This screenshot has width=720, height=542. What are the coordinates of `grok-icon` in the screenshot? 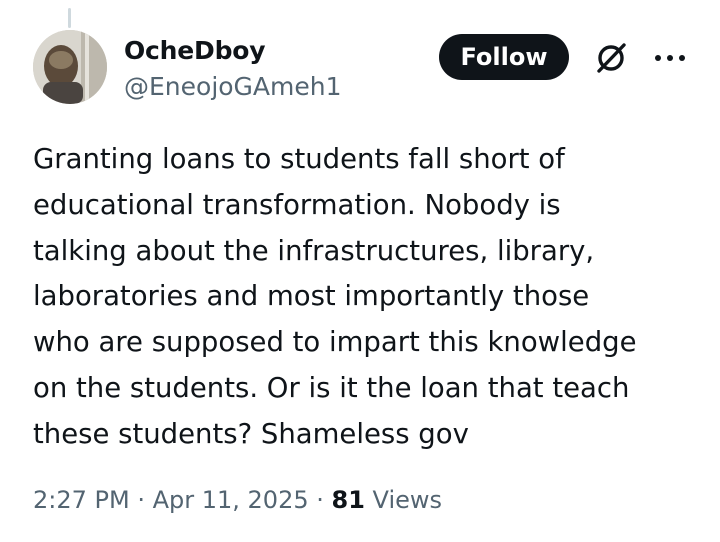 It's located at (611, 58).